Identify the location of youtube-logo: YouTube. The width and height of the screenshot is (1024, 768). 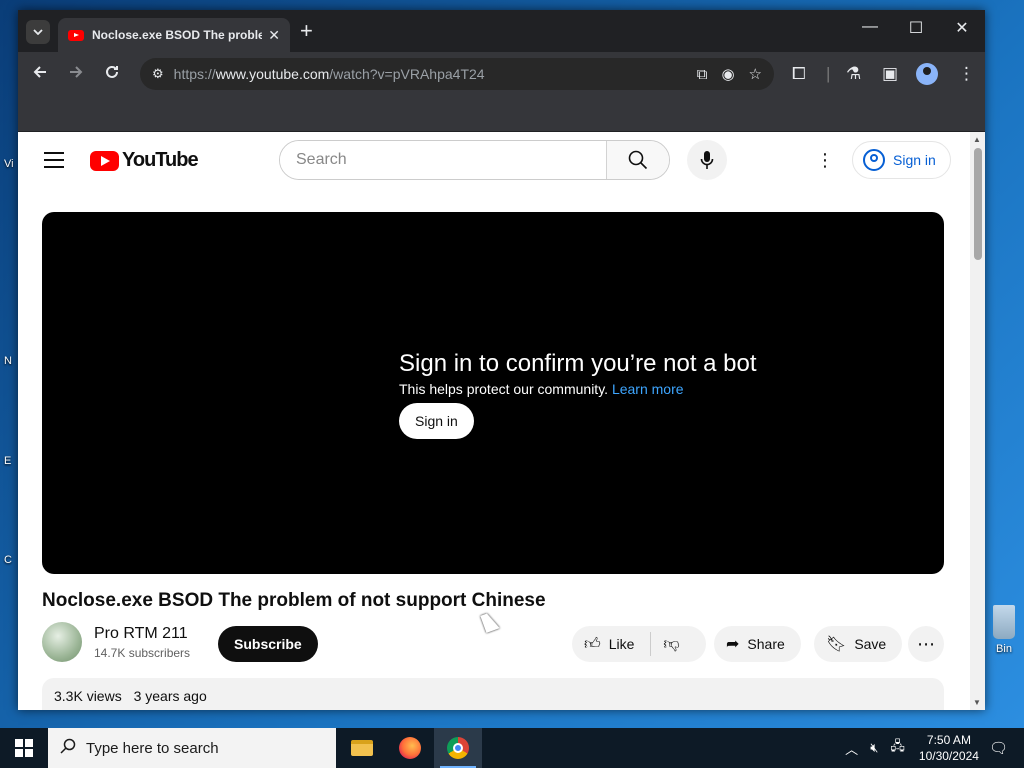
(144, 160).